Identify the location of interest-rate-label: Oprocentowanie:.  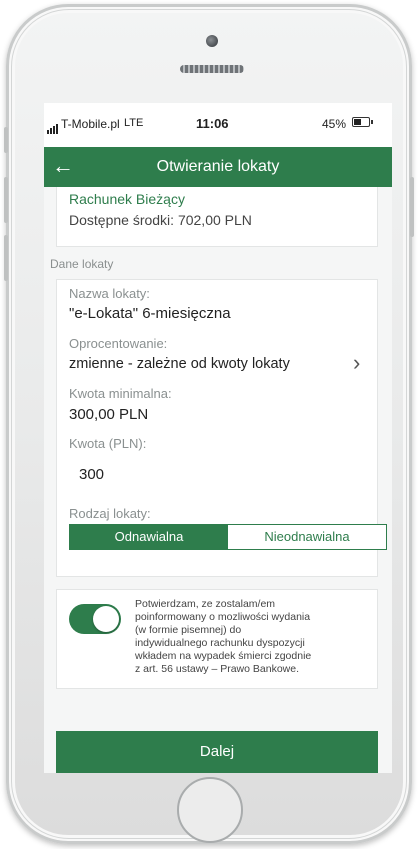
(118, 343).